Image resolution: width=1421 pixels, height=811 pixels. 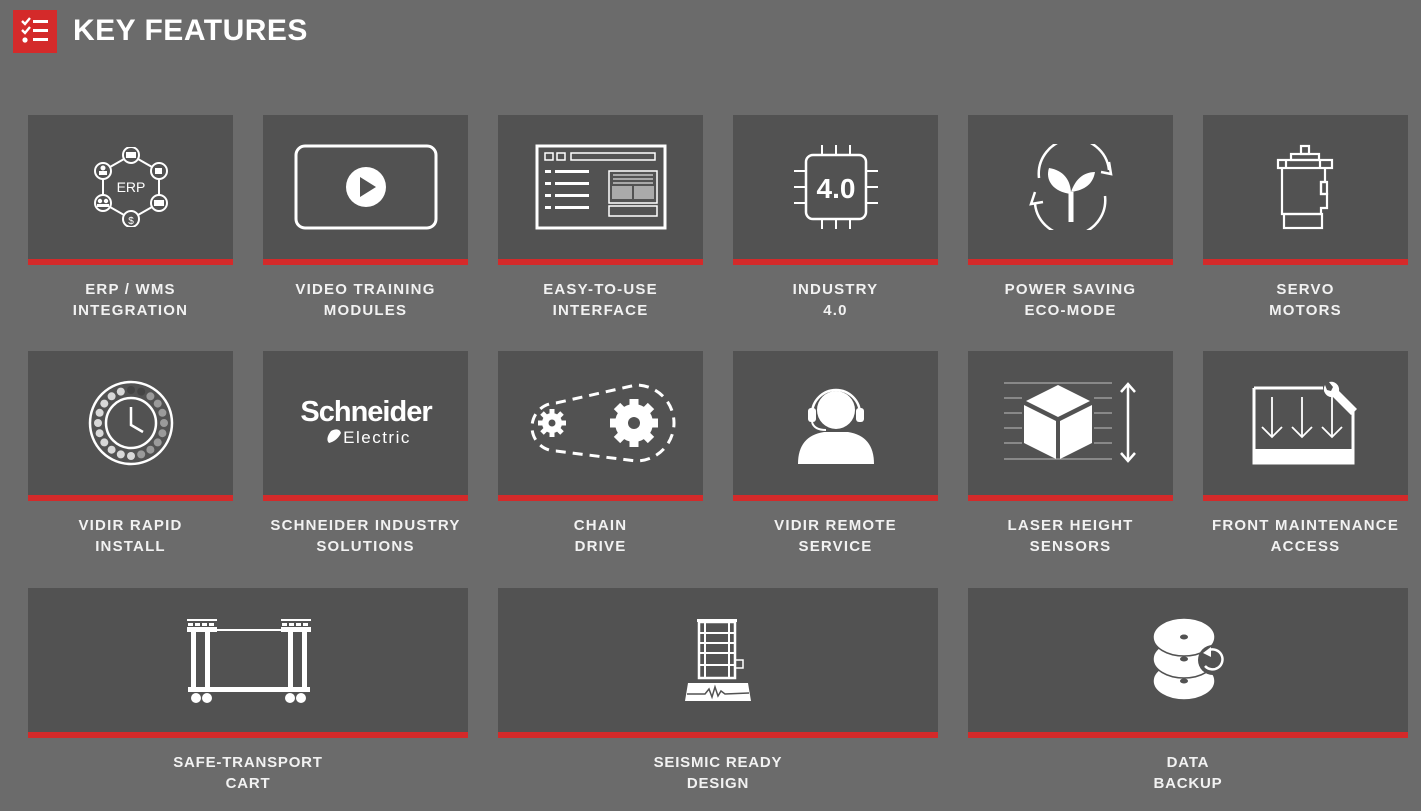 I want to click on video-play-icon, so click(x=365, y=187).